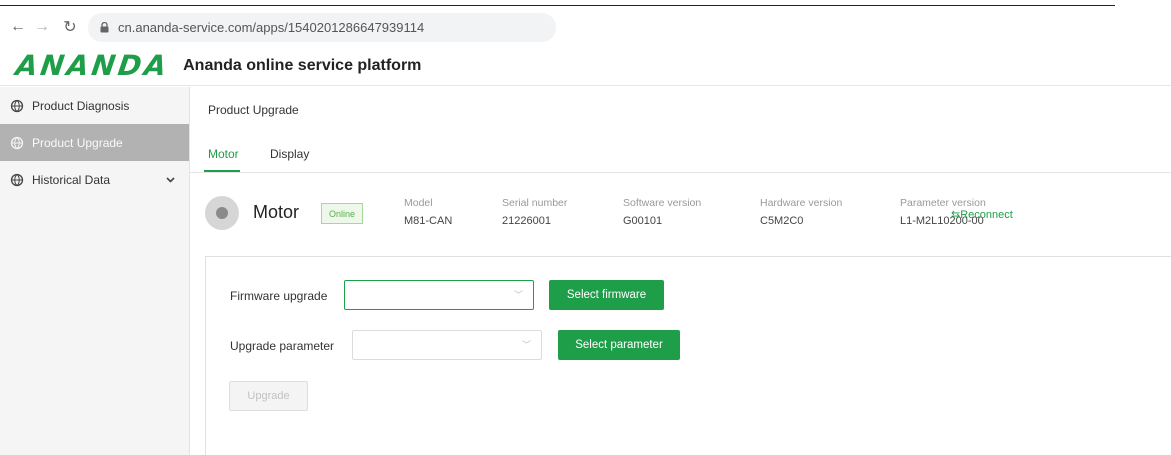 The height and width of the screenshot is (455, 1171). I want to click on device-name: Motor, so click(276, 212).